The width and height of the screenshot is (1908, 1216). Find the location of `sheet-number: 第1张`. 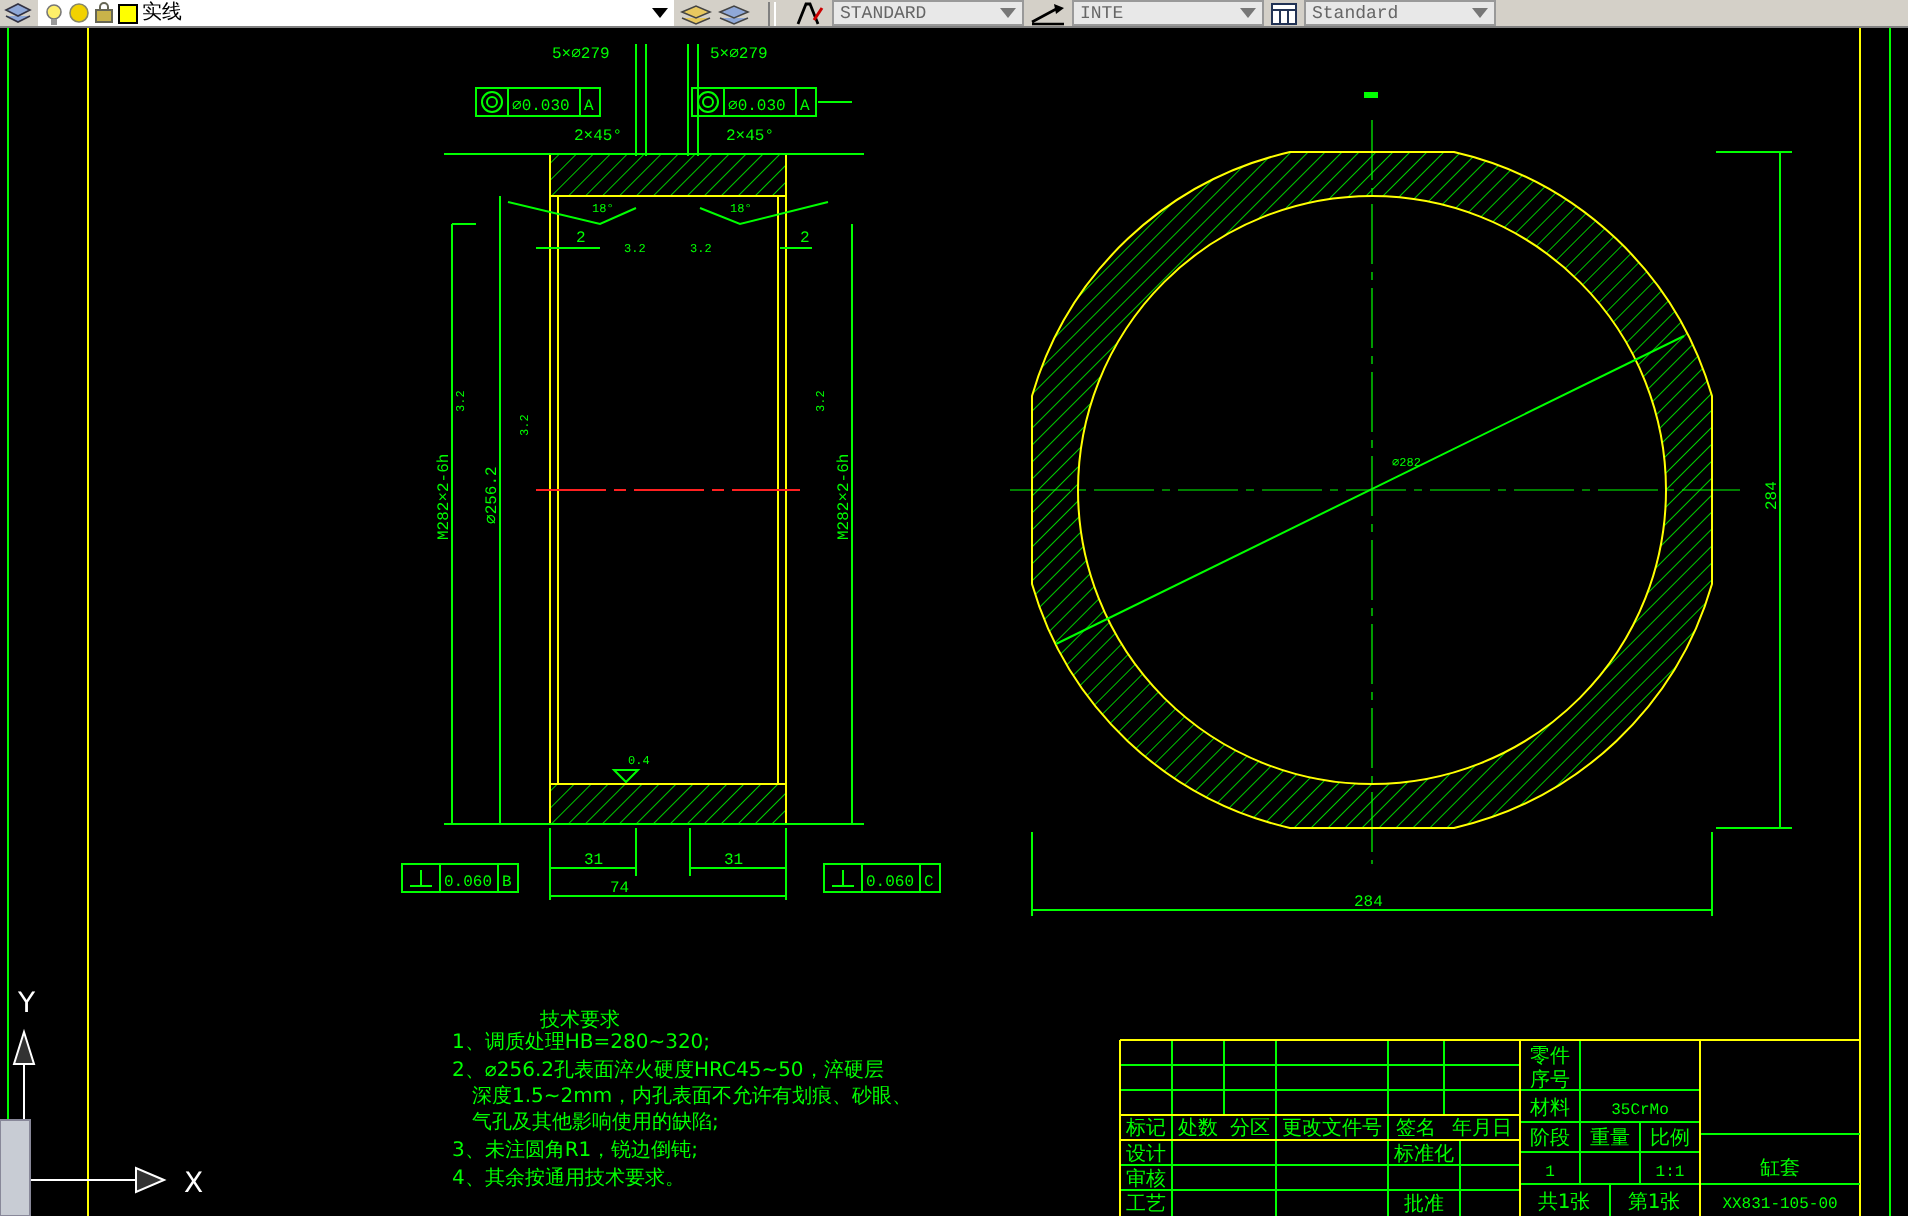

sheet-number: 第1张 is located at coordinates (1654, 1203).